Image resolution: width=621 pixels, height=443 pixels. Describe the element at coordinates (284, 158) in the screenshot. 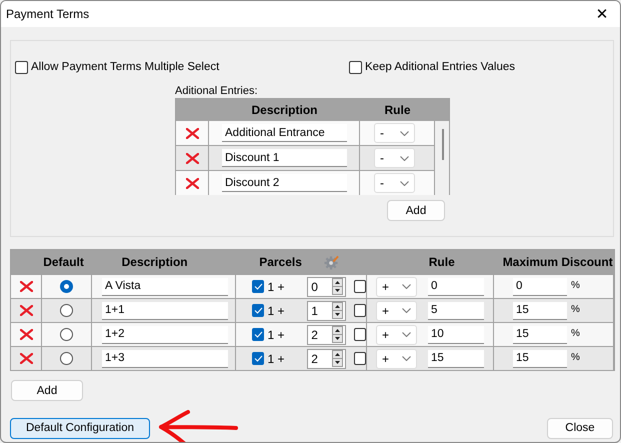

I see `description-field: Discount 1` at that location.